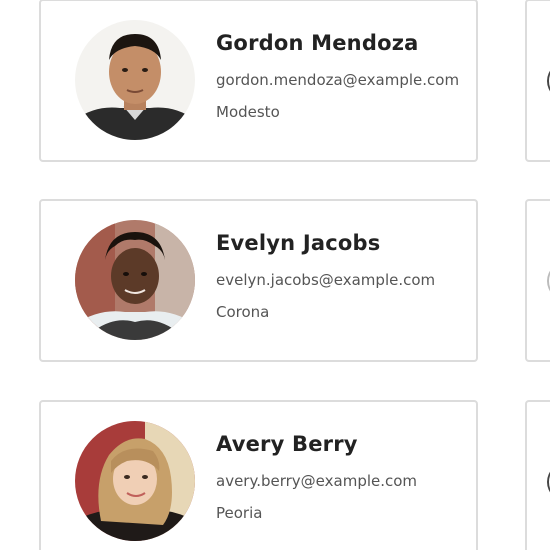 This screenshot has height=550, width=550. I want to click on contact-name: Evelyn Jacobs, so click(298, 243).